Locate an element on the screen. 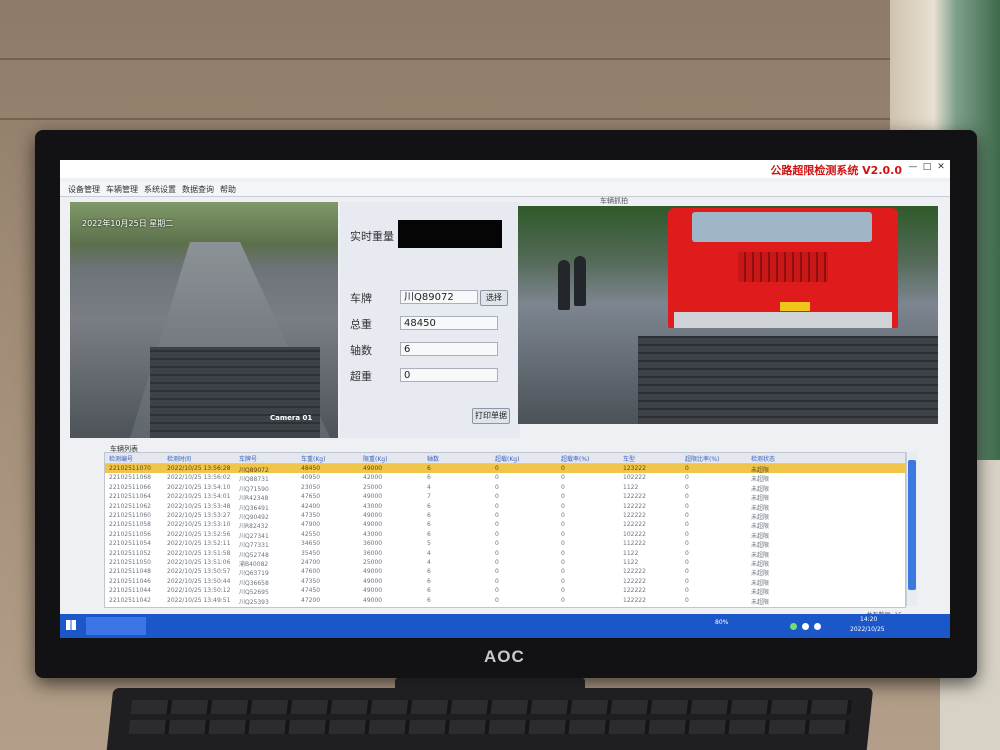  column-header: 超载率(%) is located at coordinates (575, 458).